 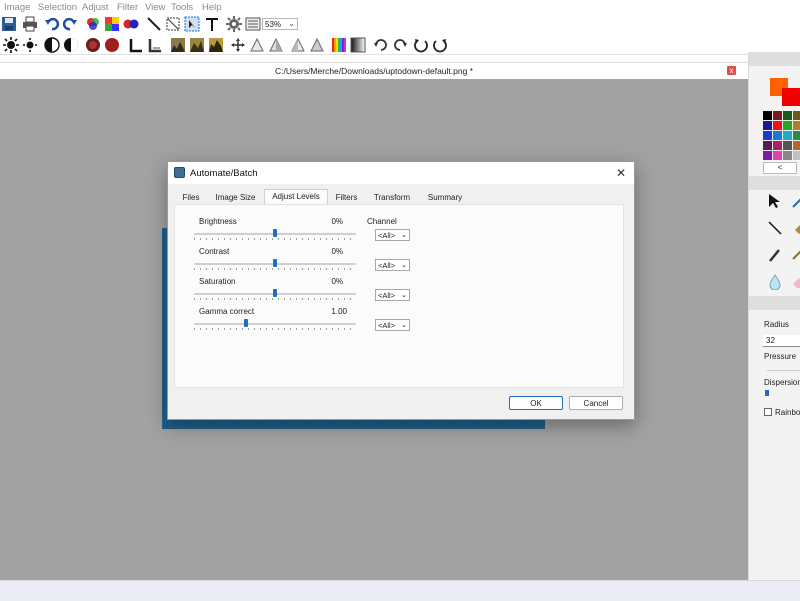 I want to click on close-icon: ✕, so click(x=621, y=173).